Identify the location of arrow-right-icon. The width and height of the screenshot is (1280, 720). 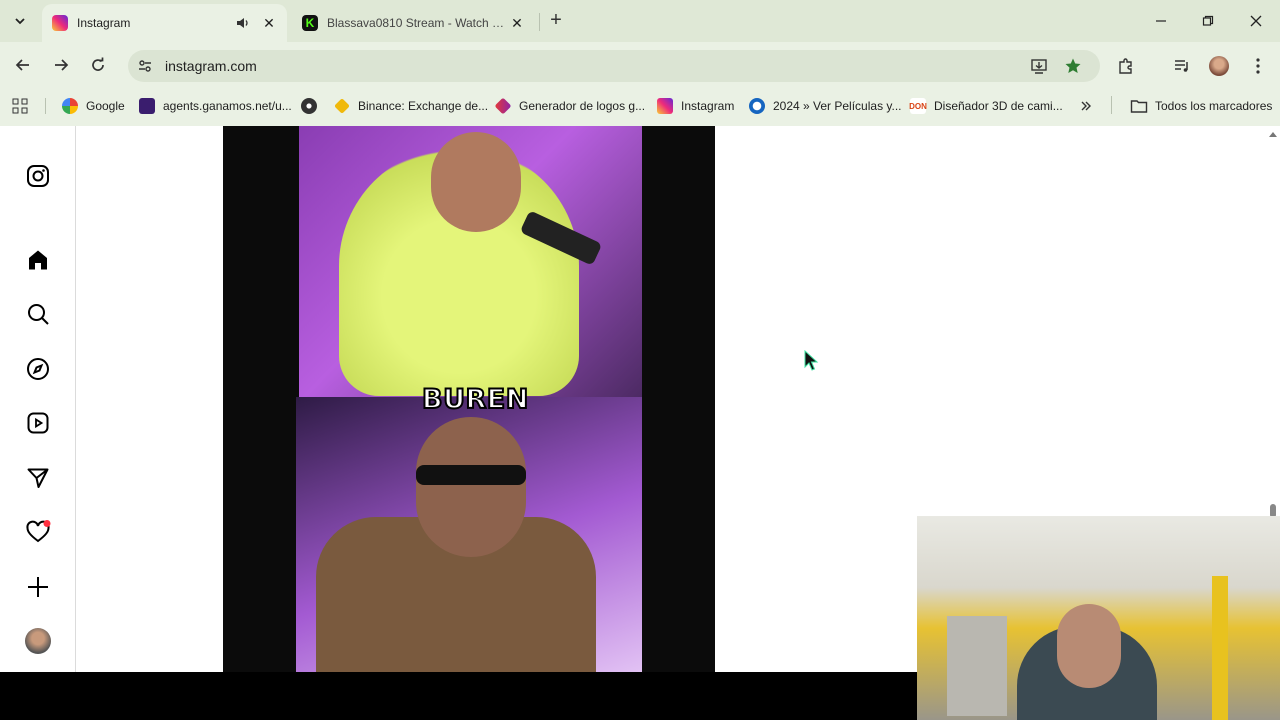
(62, 65).